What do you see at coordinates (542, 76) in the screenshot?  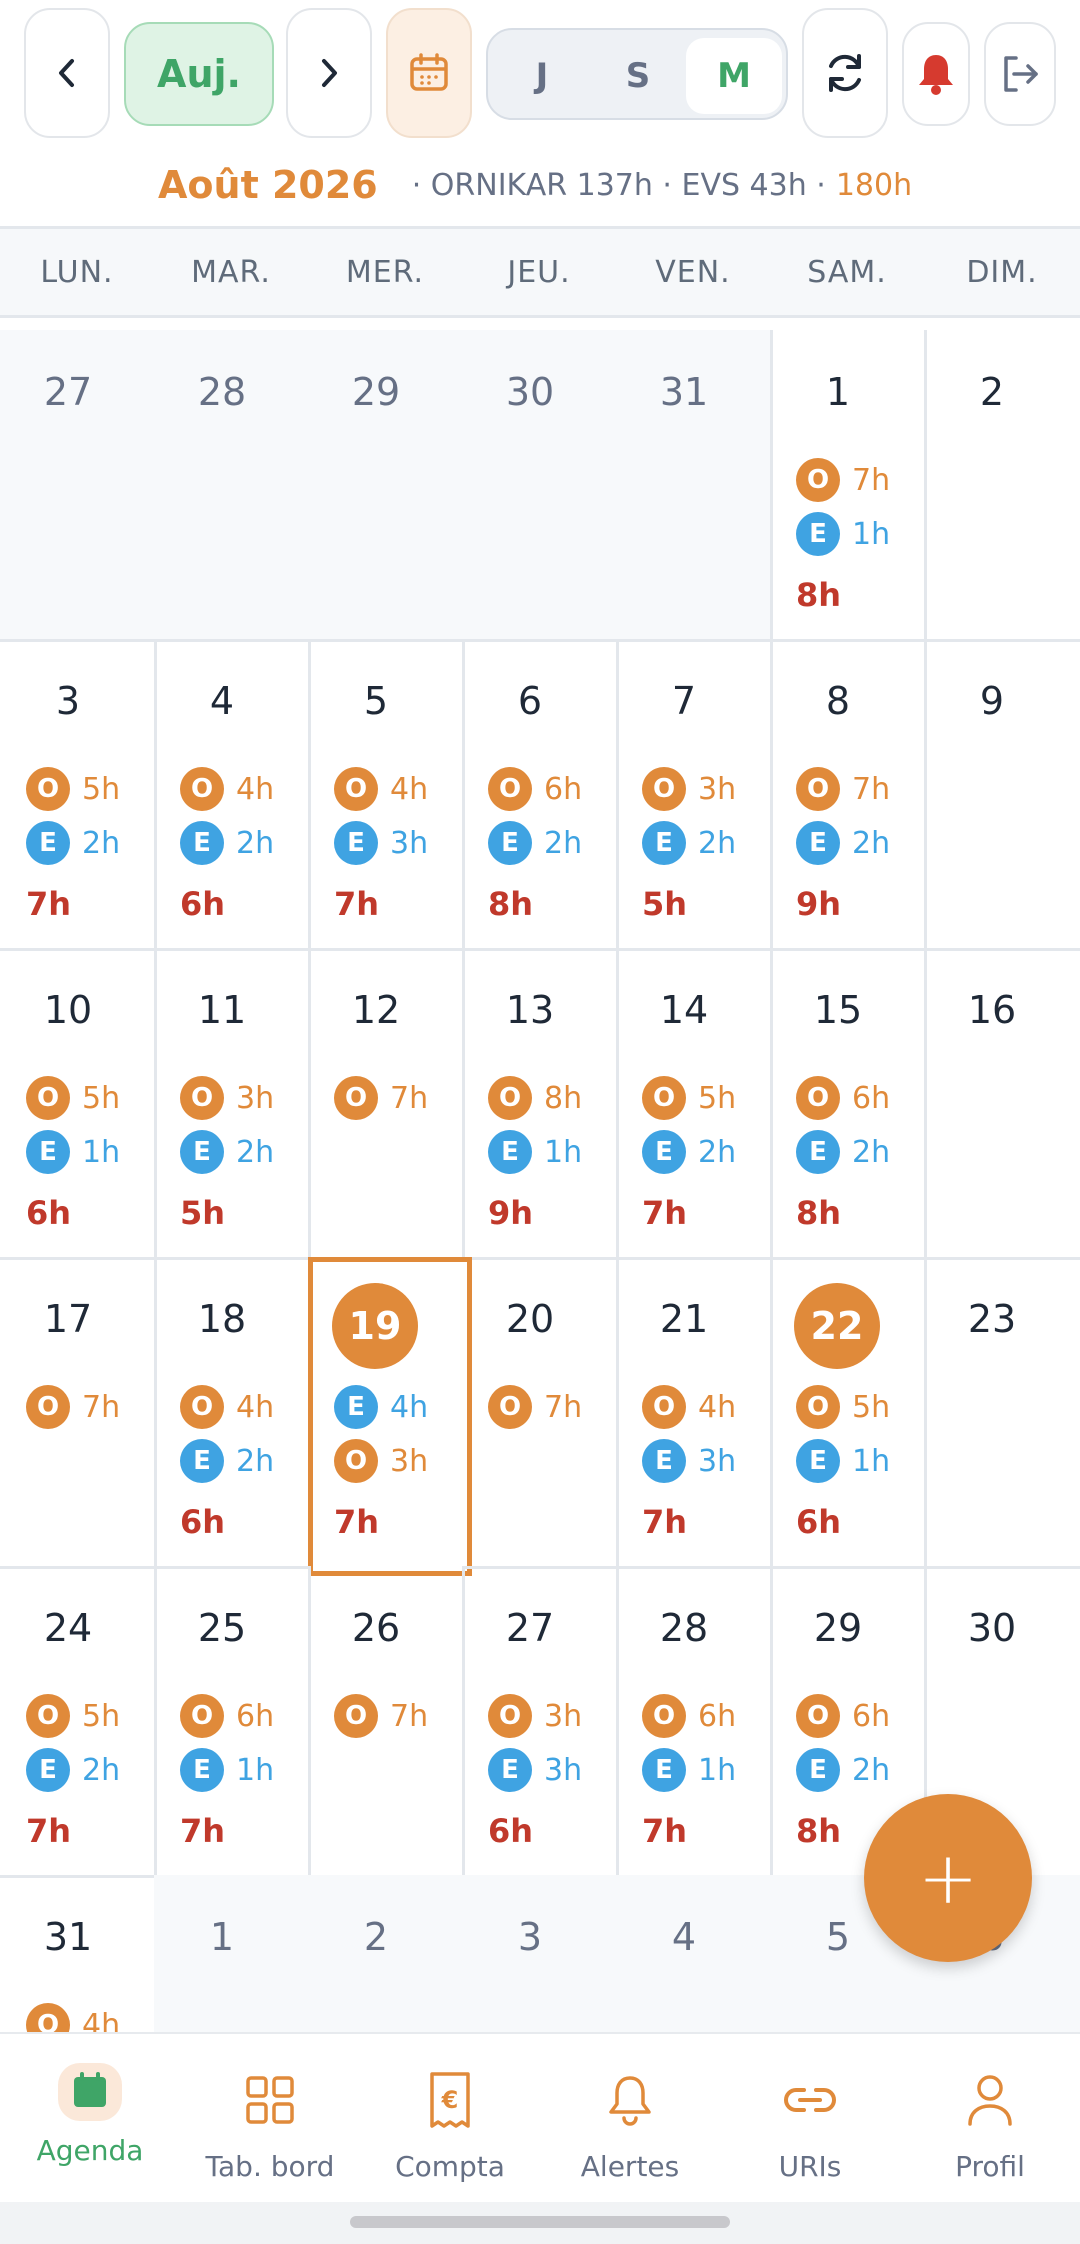 I see `view-day-button: J` at bounding box center [542, 76].